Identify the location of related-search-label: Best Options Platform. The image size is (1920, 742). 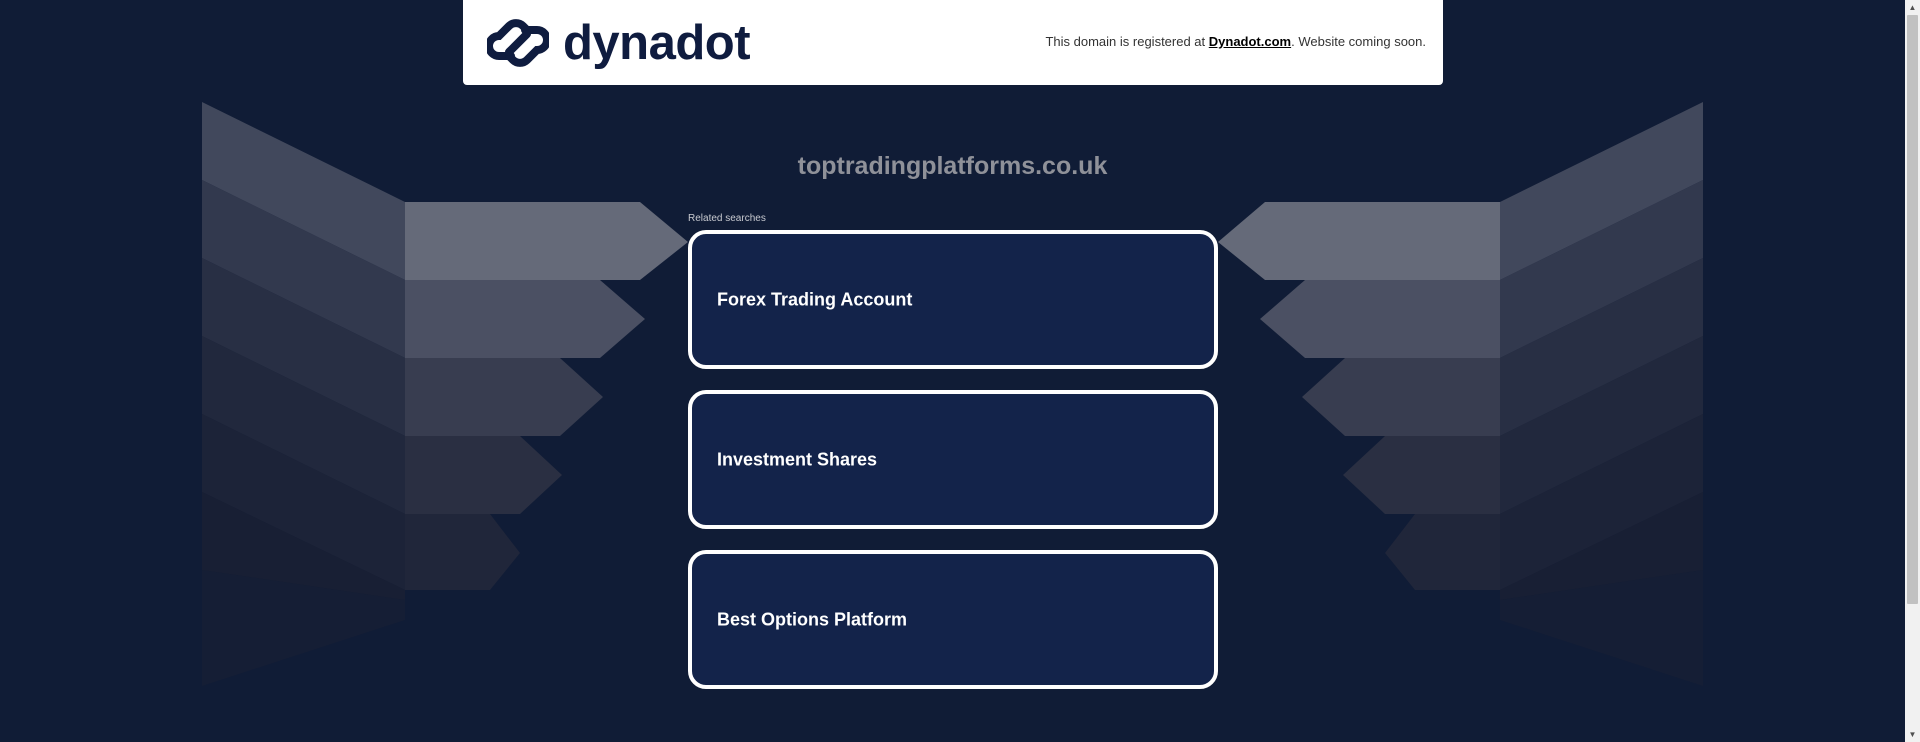
(812, 619).